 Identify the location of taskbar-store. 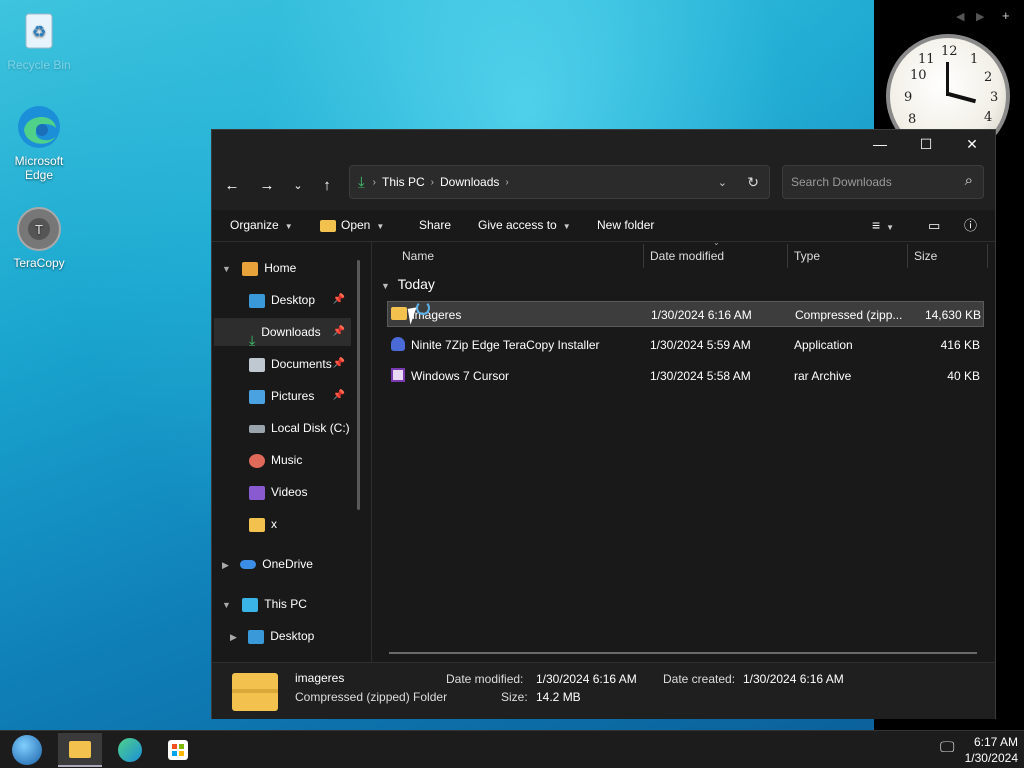
(178, 750).